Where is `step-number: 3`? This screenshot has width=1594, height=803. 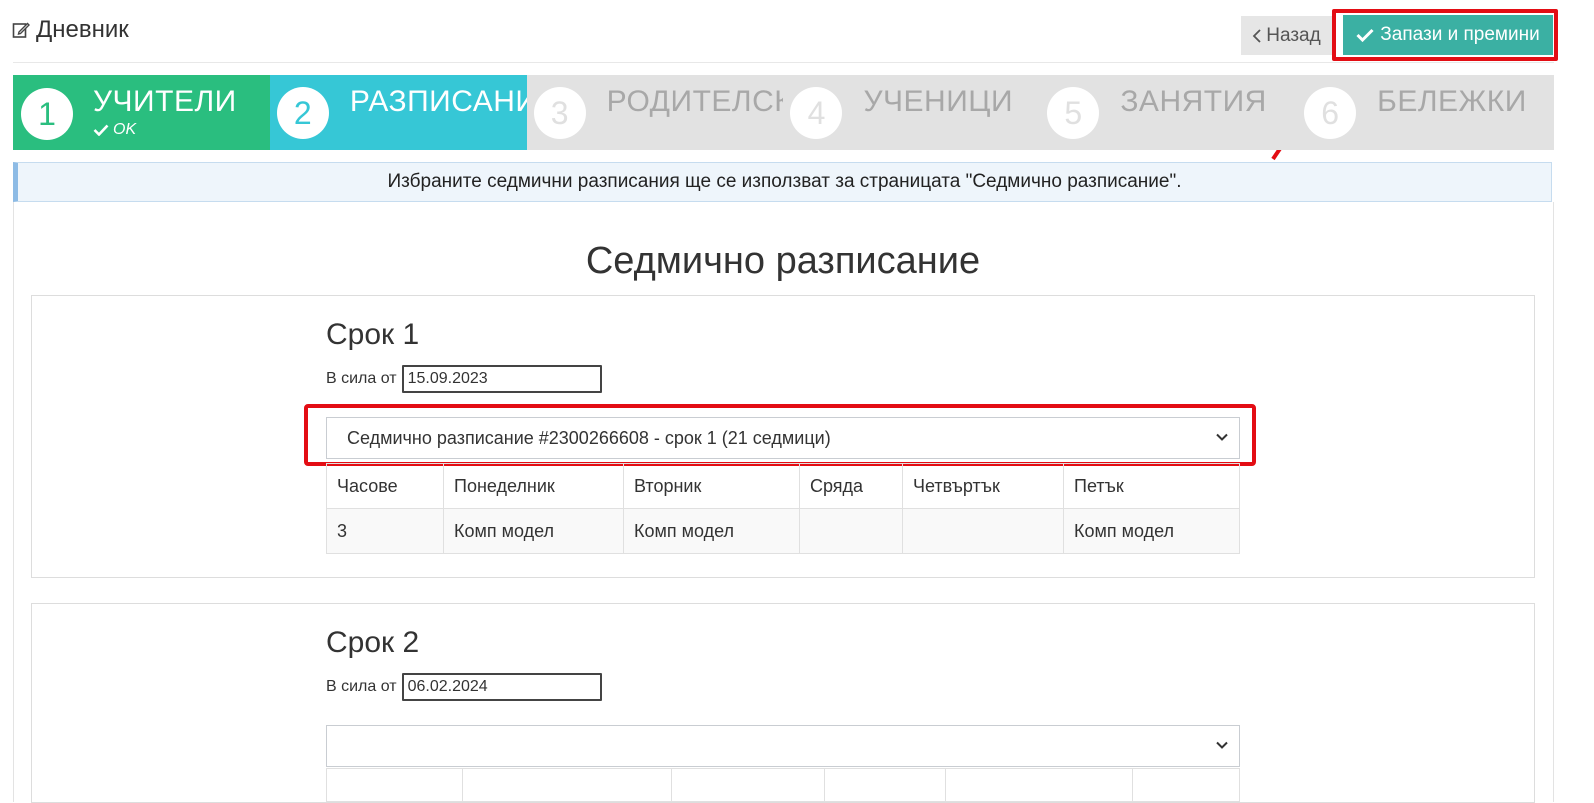 step-number: 3 is located at coordinates (559, 113).